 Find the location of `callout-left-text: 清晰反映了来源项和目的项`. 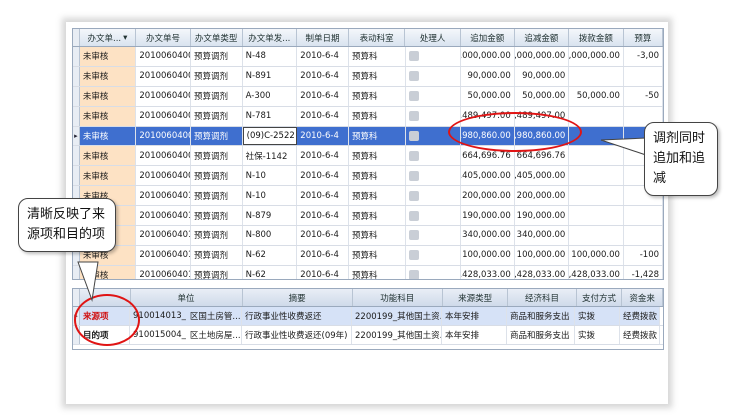

callout-left-text: 清晰反映了来源项和目的项 is located at coordinates (66, 224).